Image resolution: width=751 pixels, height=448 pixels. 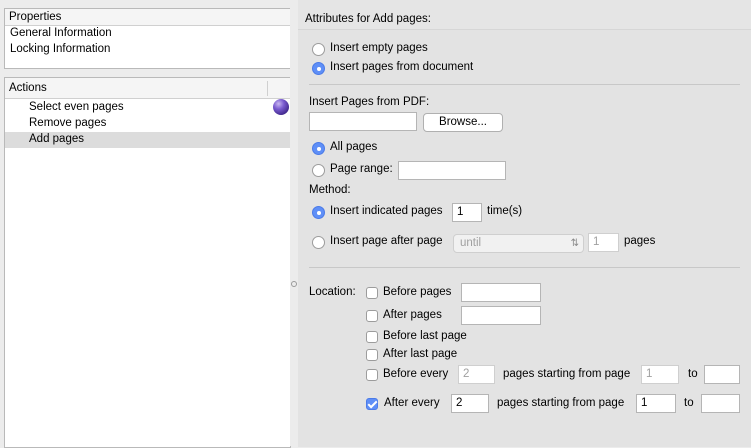 What do you see at coordinates (318, 68) in the screenshot?
I see `insert-from-document-radio` at bounding box center [318, 68].